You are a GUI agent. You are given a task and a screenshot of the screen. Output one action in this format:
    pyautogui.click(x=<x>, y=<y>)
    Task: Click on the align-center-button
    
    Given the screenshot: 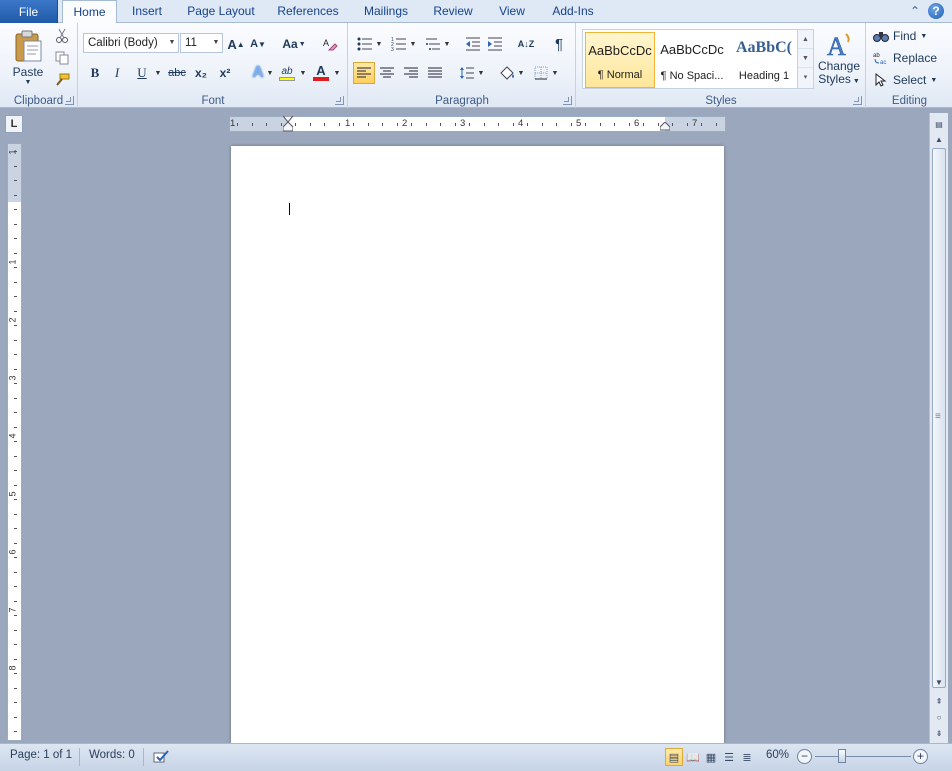 What is the action you would take?
    pyautogui.click(x=387, y=73)
    